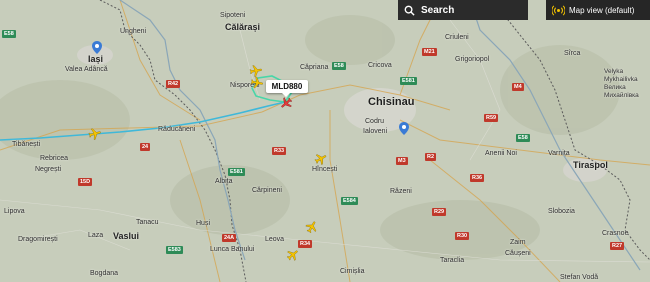  Describe the element at coordinates (145, 147) in the screenshot. I see `road-shield: 24` at that location.